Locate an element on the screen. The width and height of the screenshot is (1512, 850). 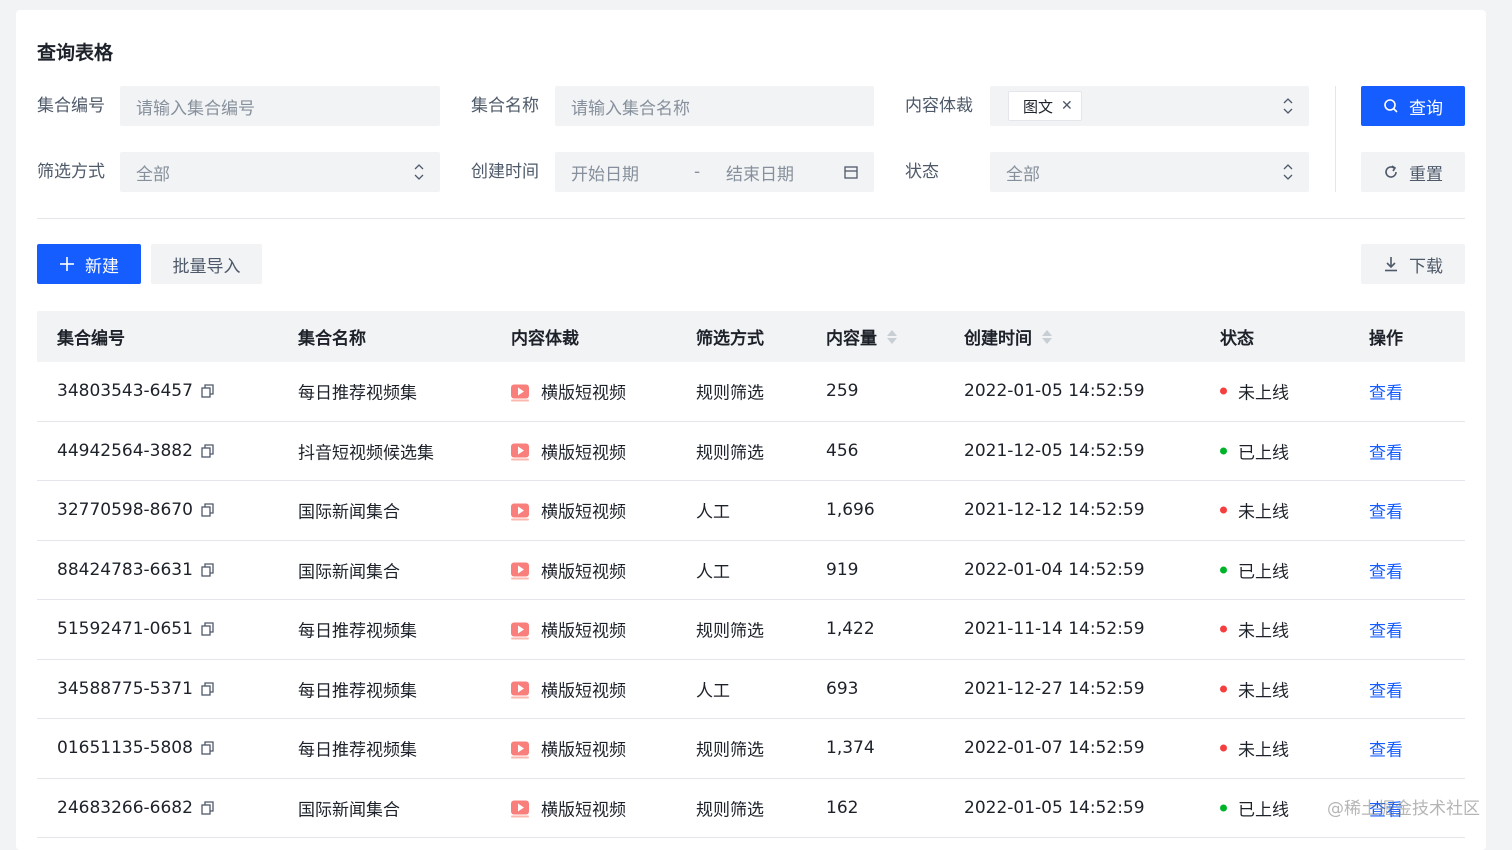
date-range-picker: 开始日期 - 结束日期 is located at coordinates (714, 172).